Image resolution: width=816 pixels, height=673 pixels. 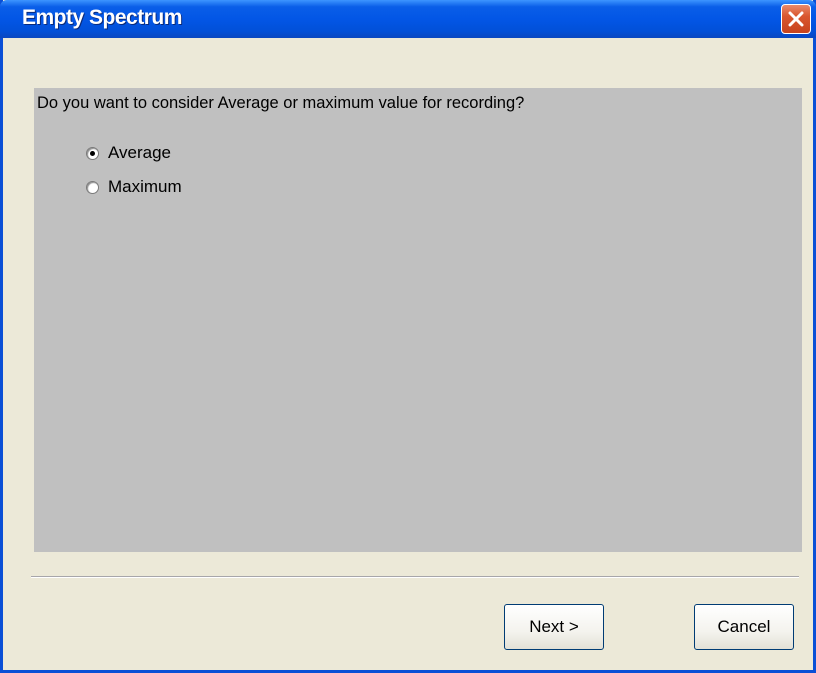 What do you see at coordinates (140, 152) in the screenshot?
I see `radio-label-average: Average` at bounding box center [140, 152].